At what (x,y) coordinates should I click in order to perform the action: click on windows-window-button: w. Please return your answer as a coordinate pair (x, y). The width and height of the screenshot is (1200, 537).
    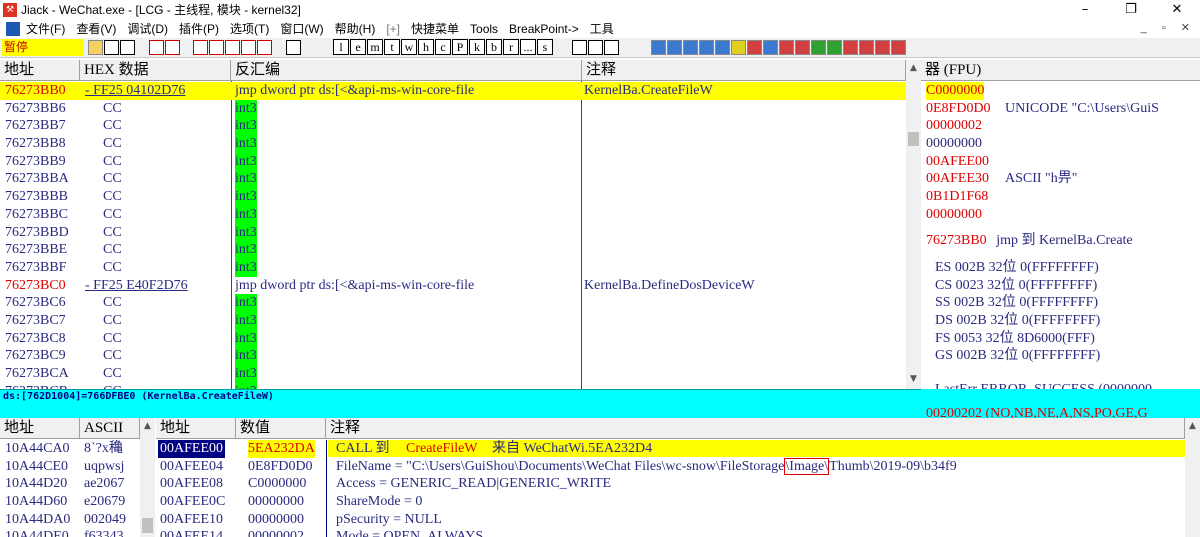
    Looking at the image, I should click on (409, 47).